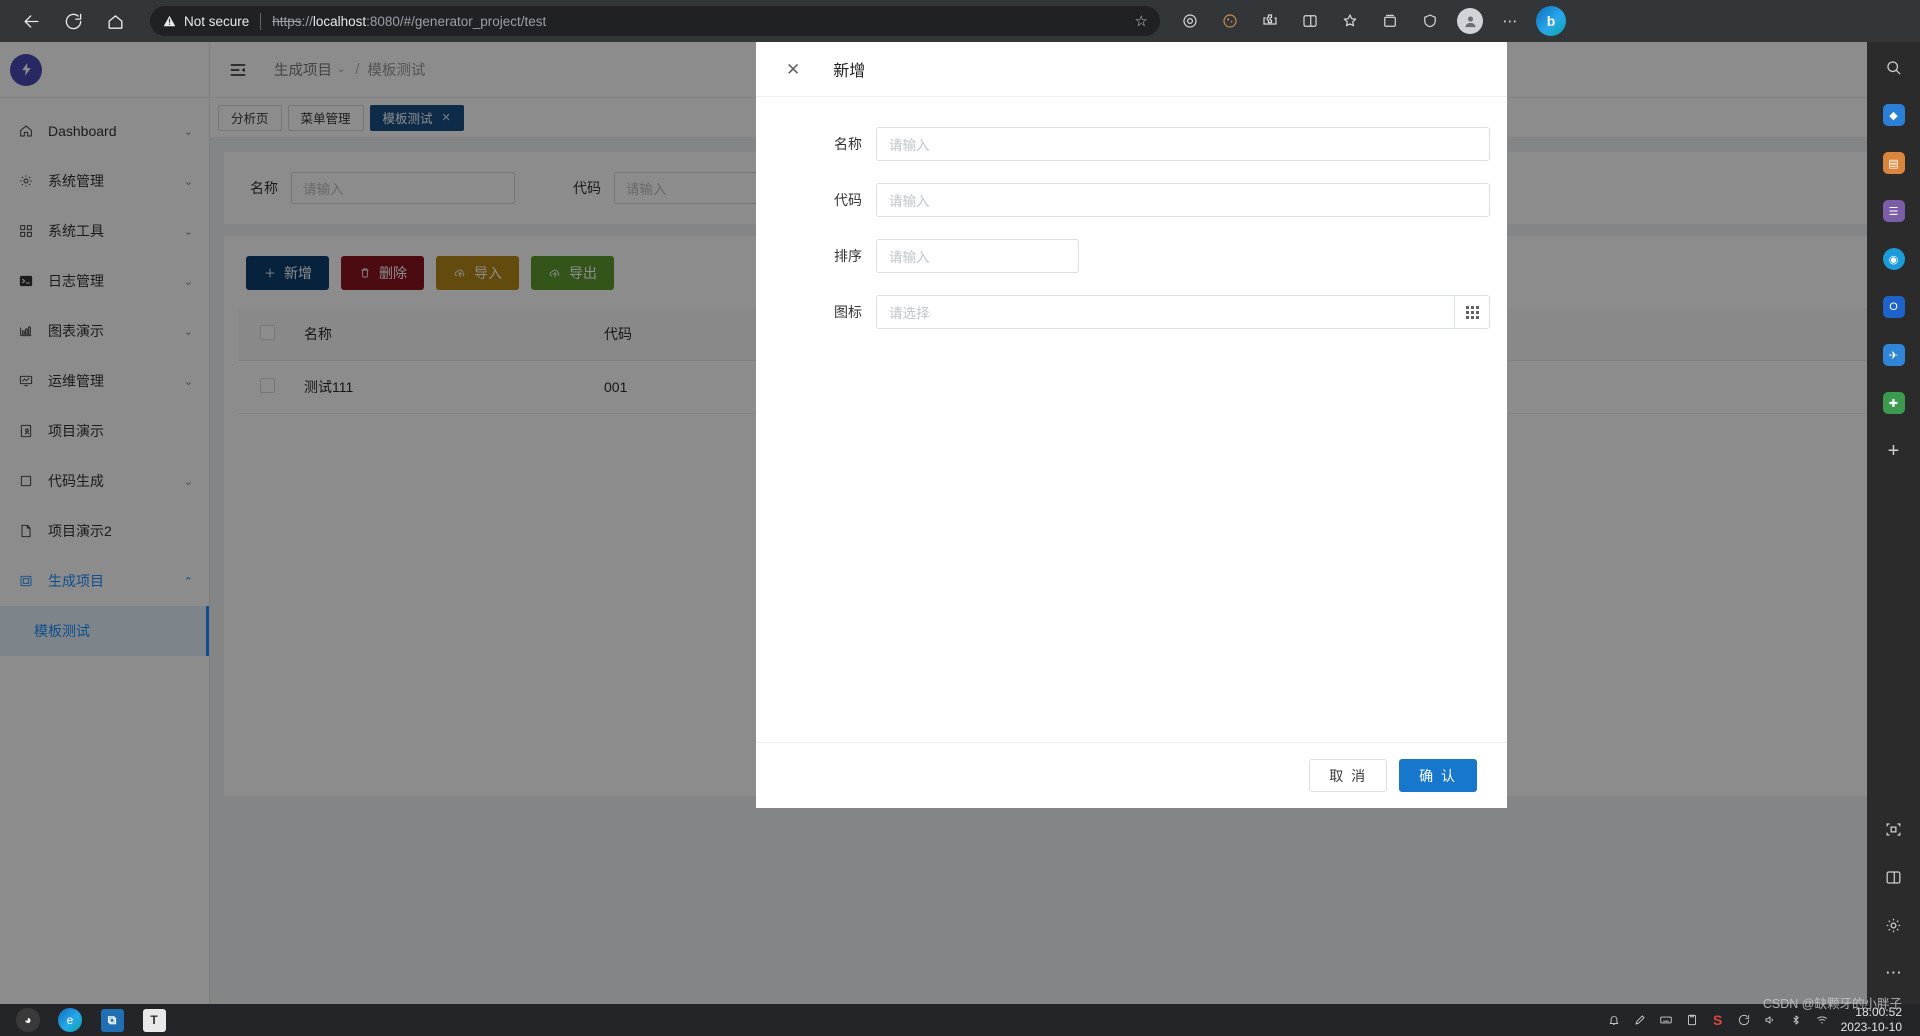  What do you see at coordinates (1894, 403) in the screenshot?
I see `tools-icon: ✚` at bounding box center [1894, 403].